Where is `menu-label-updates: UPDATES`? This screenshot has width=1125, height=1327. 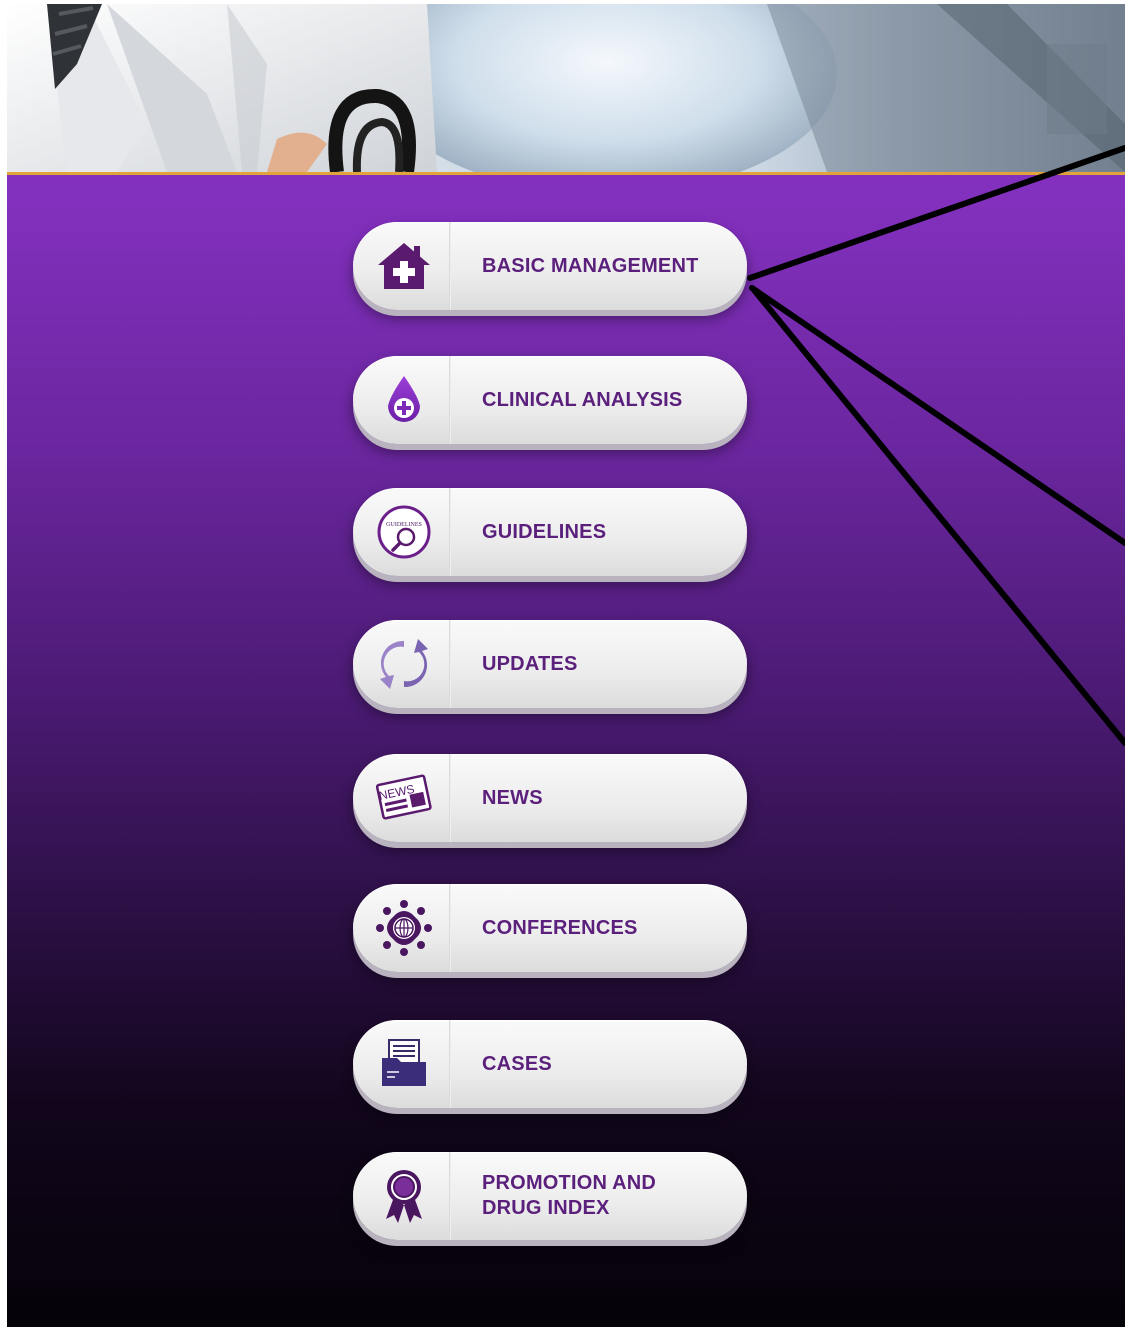 menu-label-updates: UPDATES is located at coordinates (530, 663).